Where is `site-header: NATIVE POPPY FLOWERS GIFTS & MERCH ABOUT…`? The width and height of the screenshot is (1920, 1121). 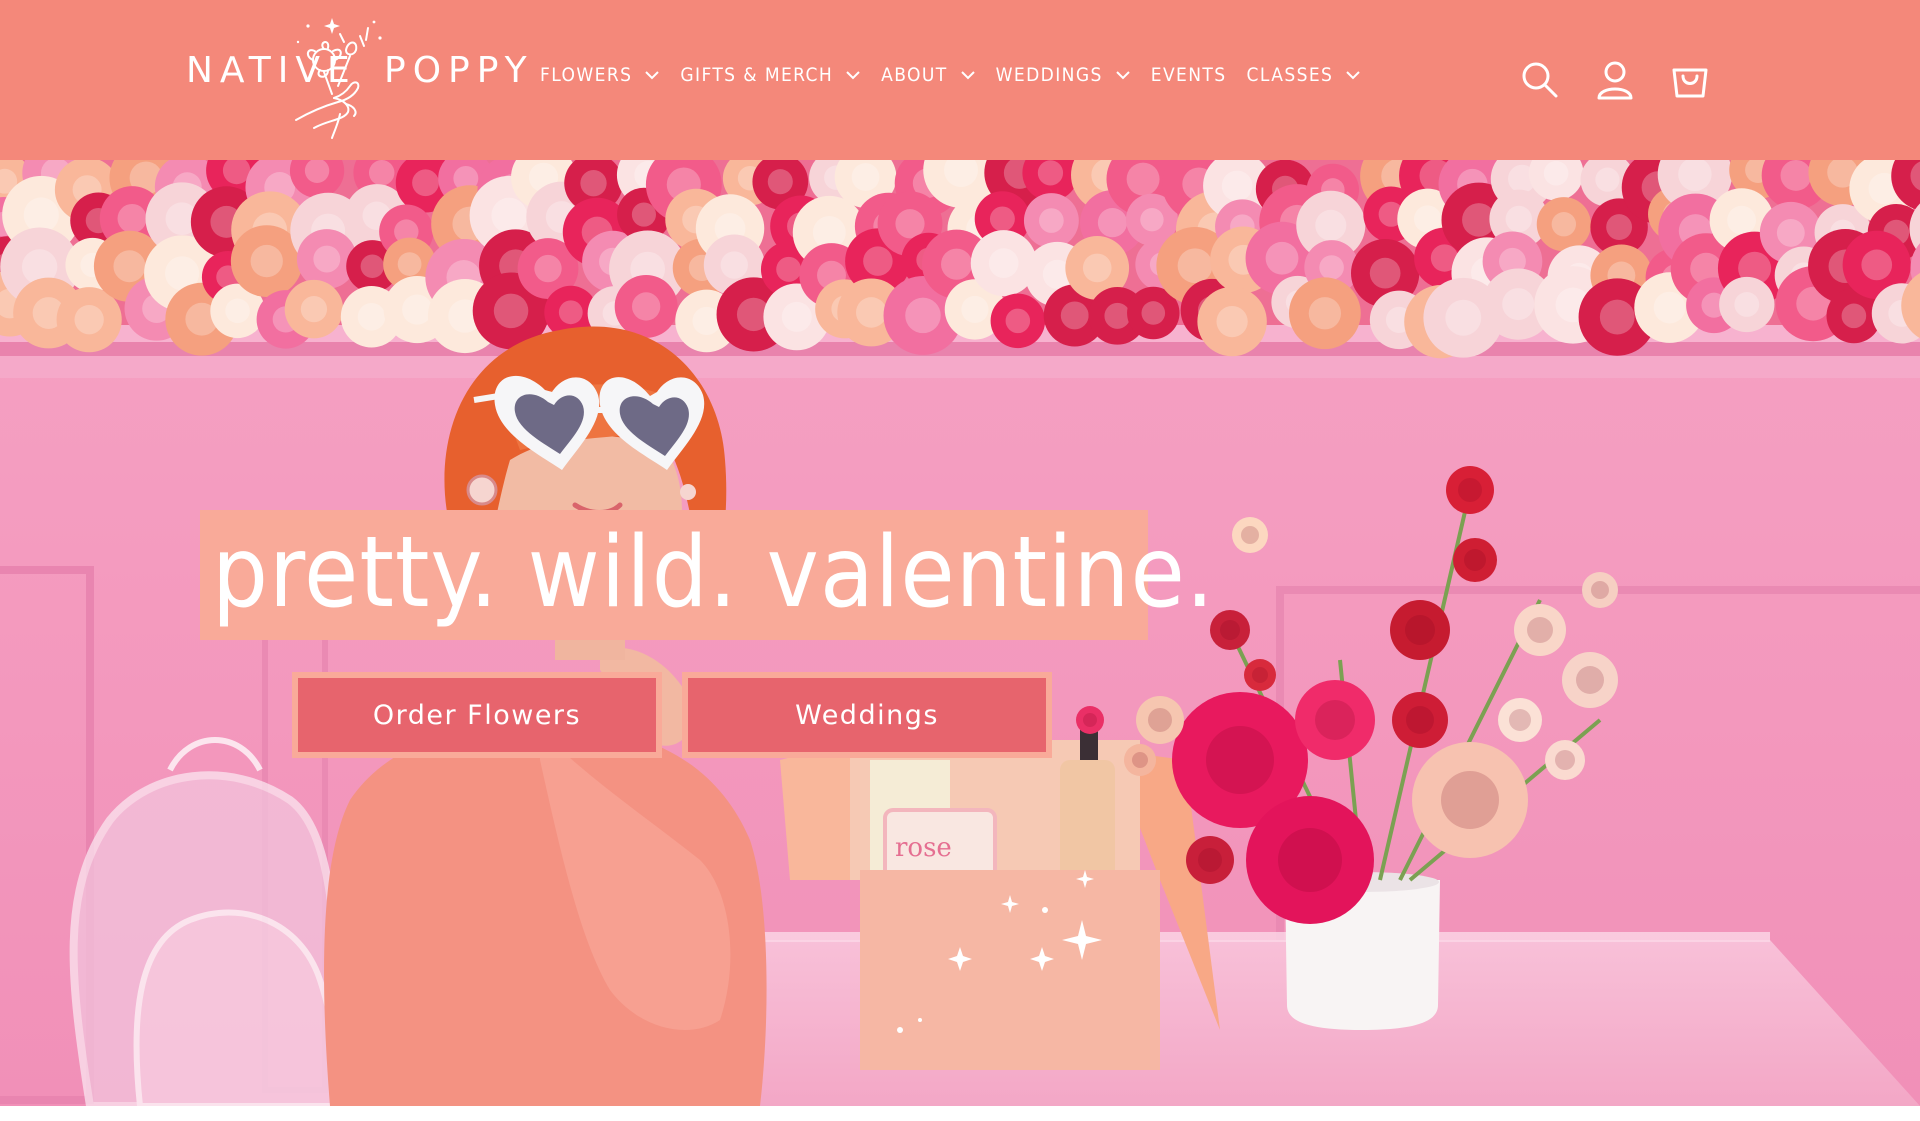 site-header: NATIVE POPPY FLOWERS GIFTS & MERCH ABOUT… is located at coordinates (960, 80).